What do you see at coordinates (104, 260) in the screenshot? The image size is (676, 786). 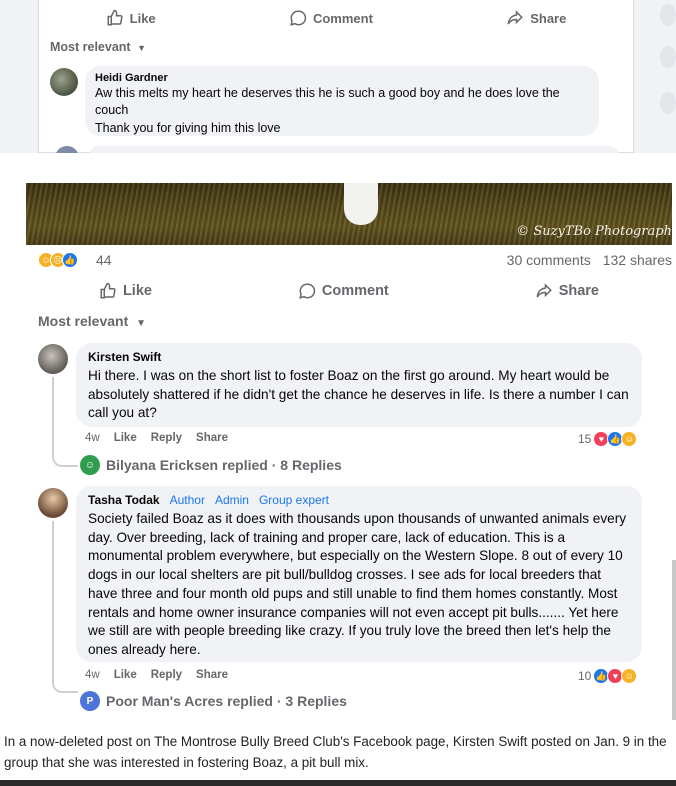 I see `reaction-count: 44` at bounding box center [104, 260].